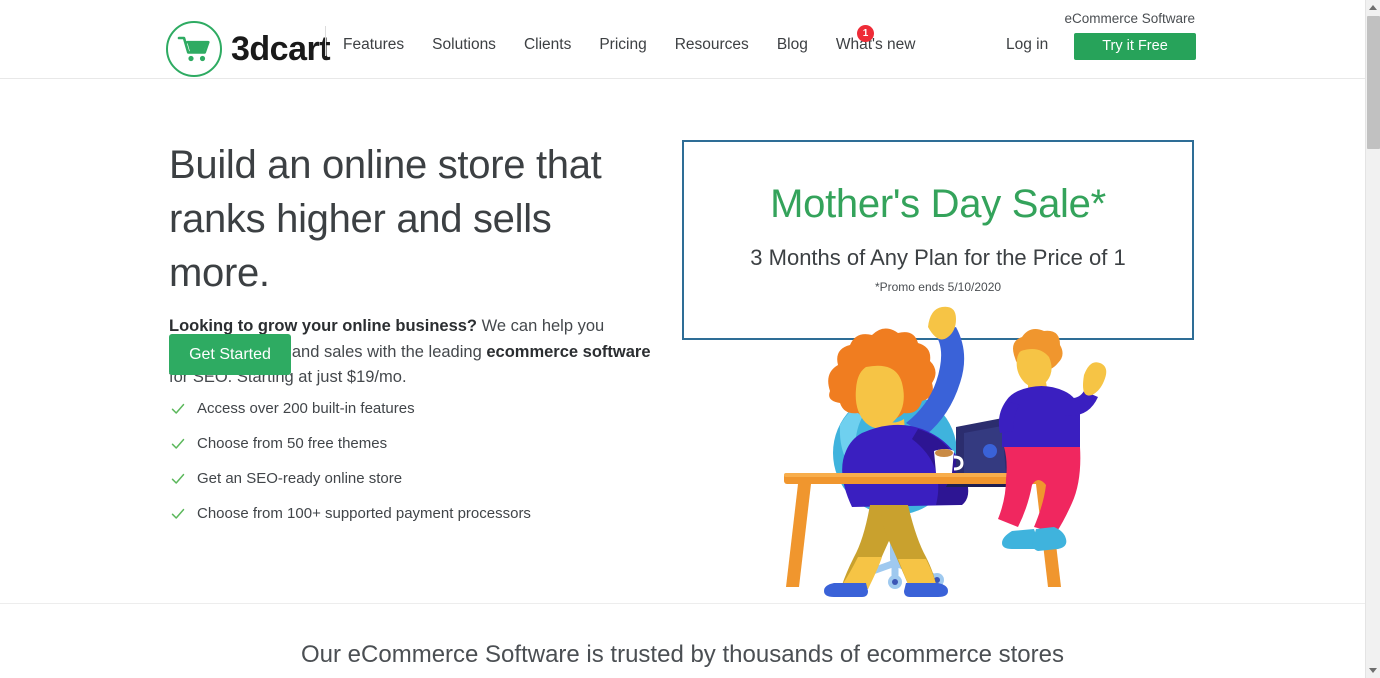  I want to click on list-item: Access over 200 built-in features, so click(351, 408).